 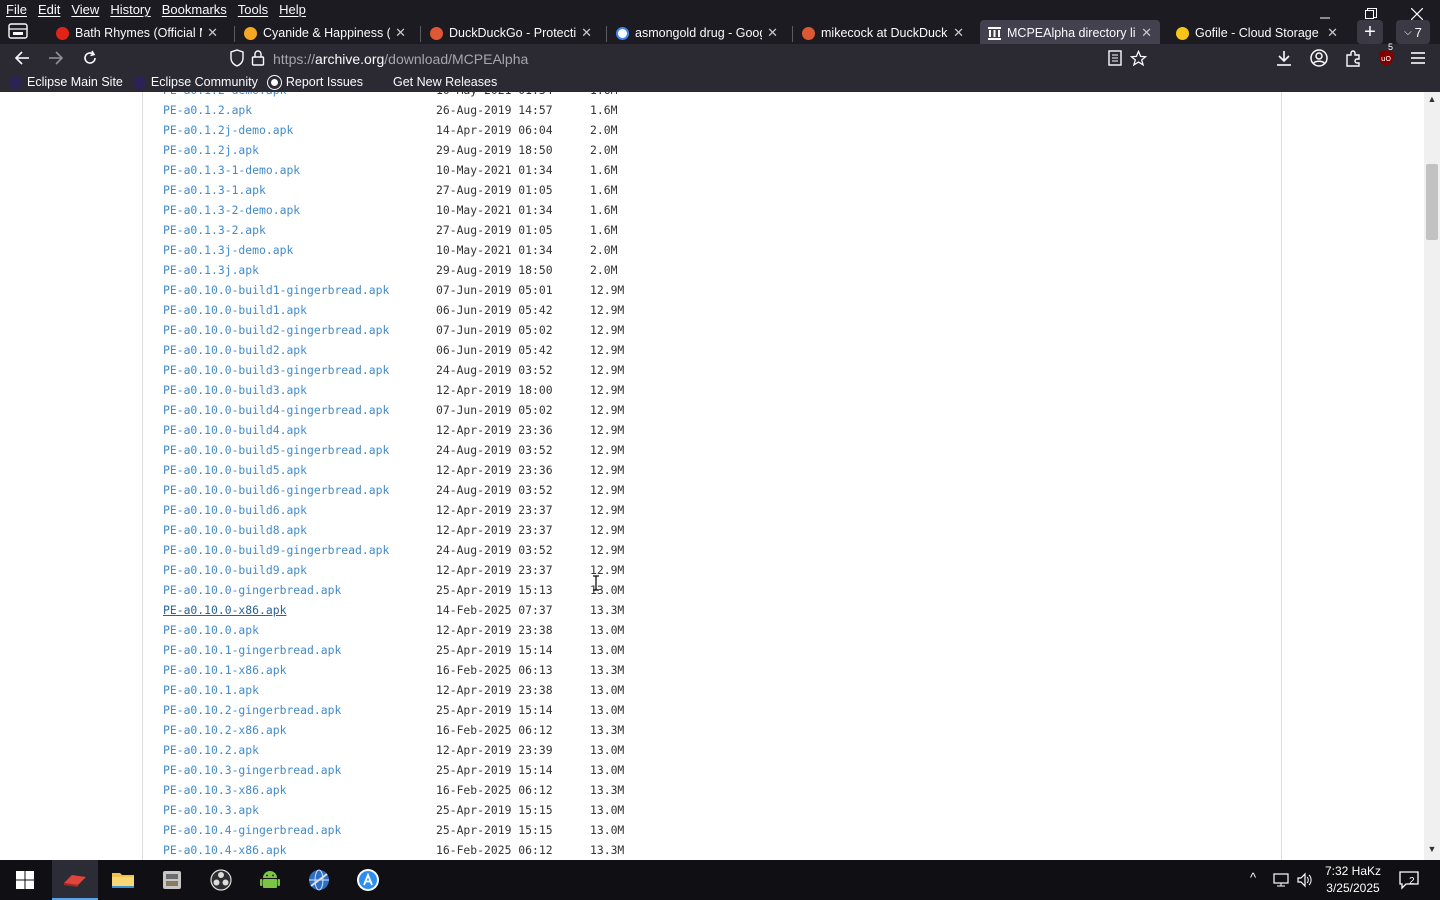 What do you see at coordinates (211, 270) in the screenshot?
I see `file-link: PE-a0.1.3j.apk` at bounding box center [211, 270].